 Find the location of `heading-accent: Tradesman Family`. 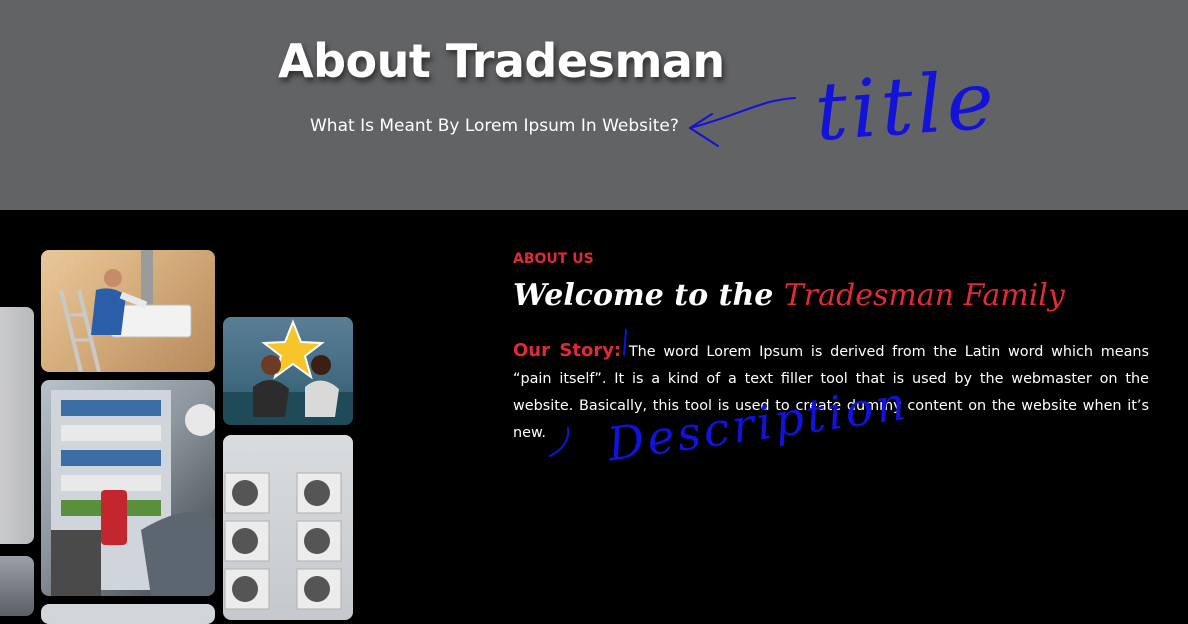

heading-accent: Tradesman Family is located at coordinates (924, 295).